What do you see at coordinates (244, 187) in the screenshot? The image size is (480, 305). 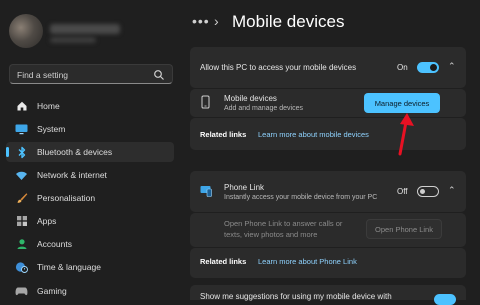 I see `phone-link-title: Phone Link` at bounding box center [244, 187].